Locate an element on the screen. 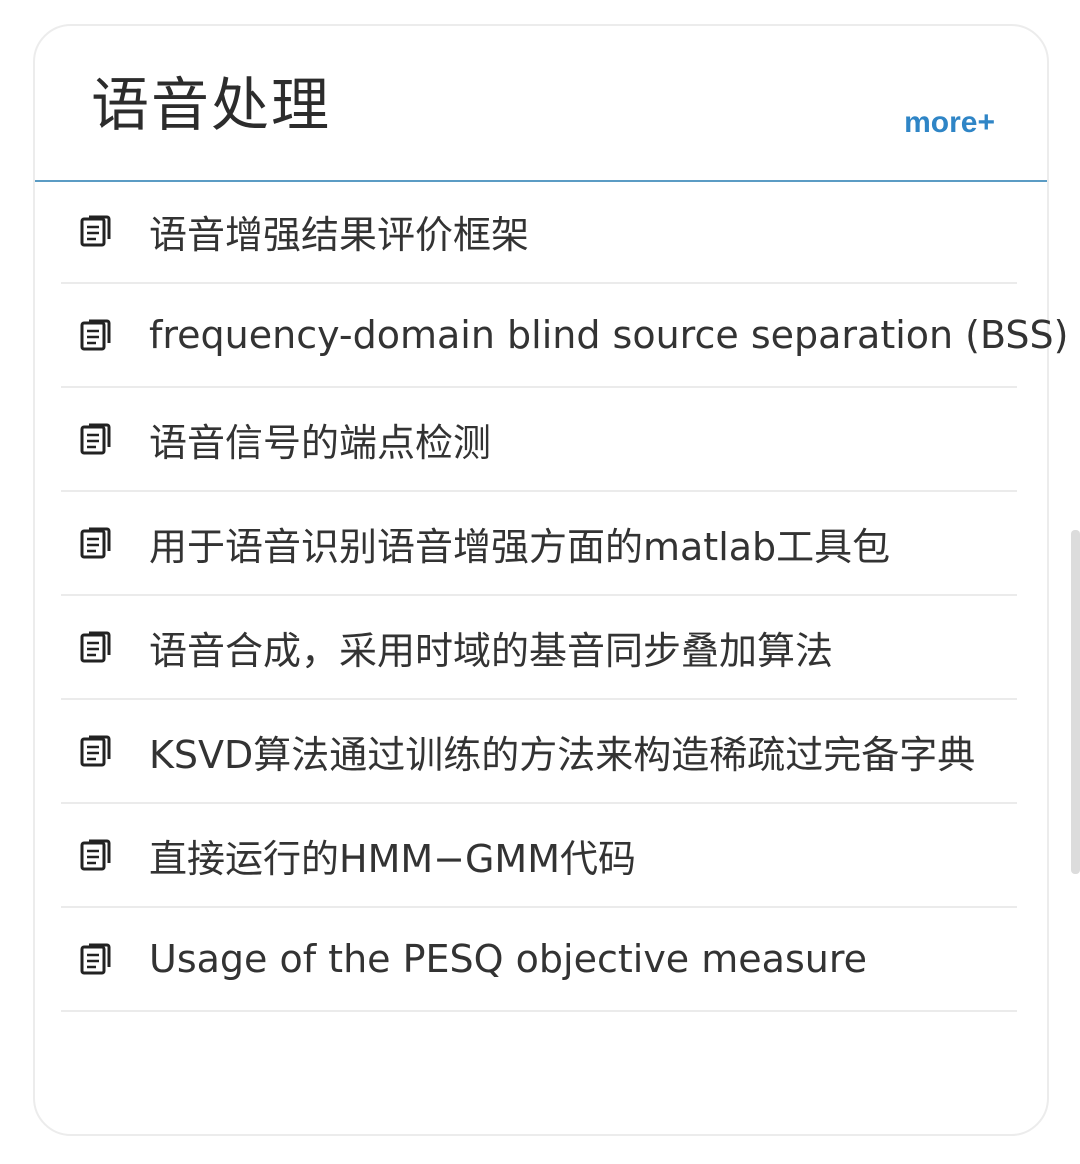 This screenshot has height=1164, width=1080. list-item: KSVD算法通过训练的方法来构造稀疏过完备字典 is located at coordinates (539, 752).